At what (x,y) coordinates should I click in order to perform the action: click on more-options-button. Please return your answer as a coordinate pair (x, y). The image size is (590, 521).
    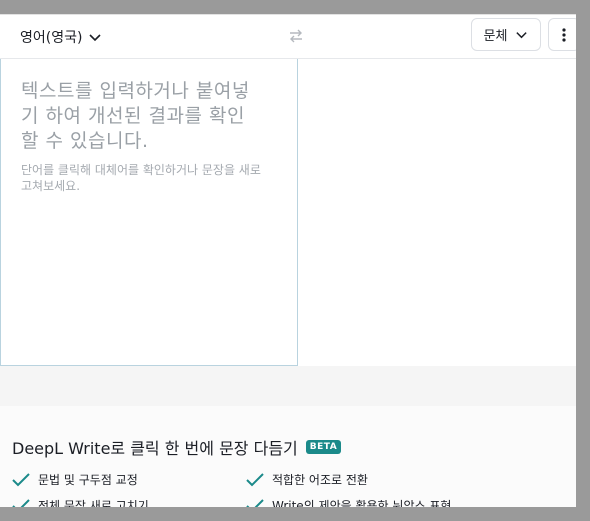
    Looking at the image, I should click on (562, 34).